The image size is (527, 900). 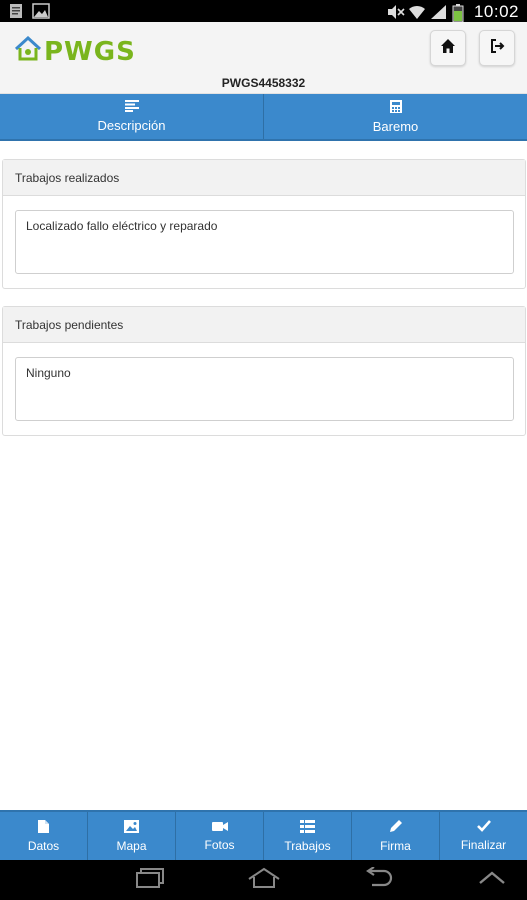 I want to click on trabajos-pendientes-field: Ninguno, so click(x=264, y=389).